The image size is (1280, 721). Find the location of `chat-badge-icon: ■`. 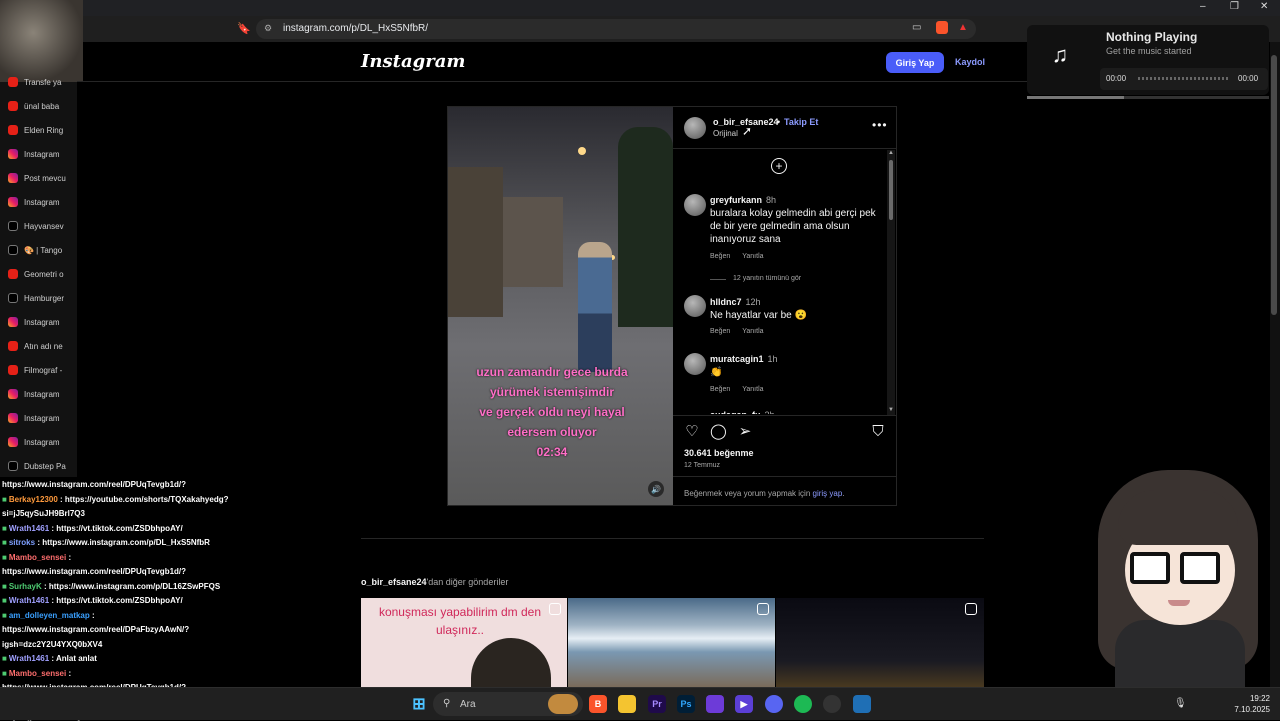

chat-badge-icon: ■ is located at coordinates (4, 615).